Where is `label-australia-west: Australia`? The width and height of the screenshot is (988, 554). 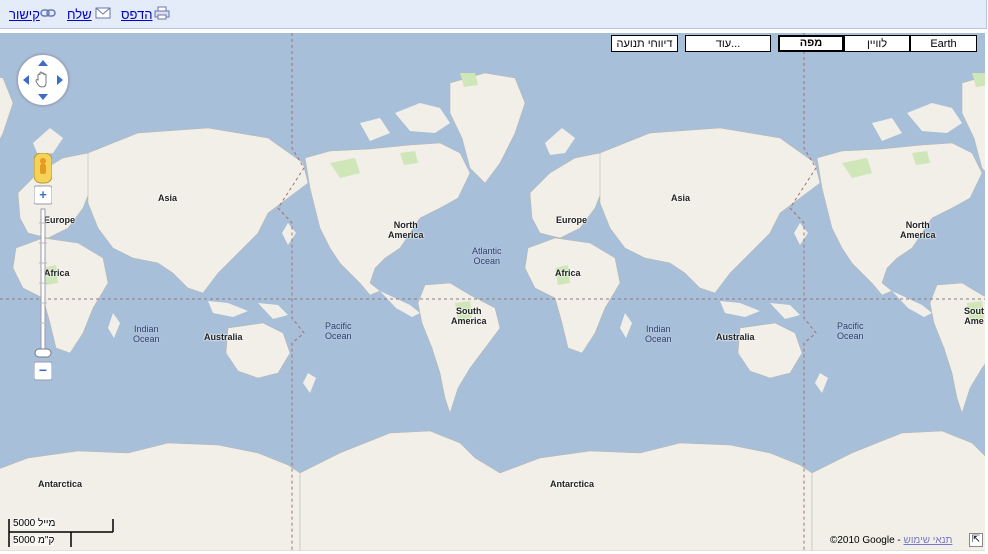
label-australia-west: Australia is located at coordinates (223, 337).